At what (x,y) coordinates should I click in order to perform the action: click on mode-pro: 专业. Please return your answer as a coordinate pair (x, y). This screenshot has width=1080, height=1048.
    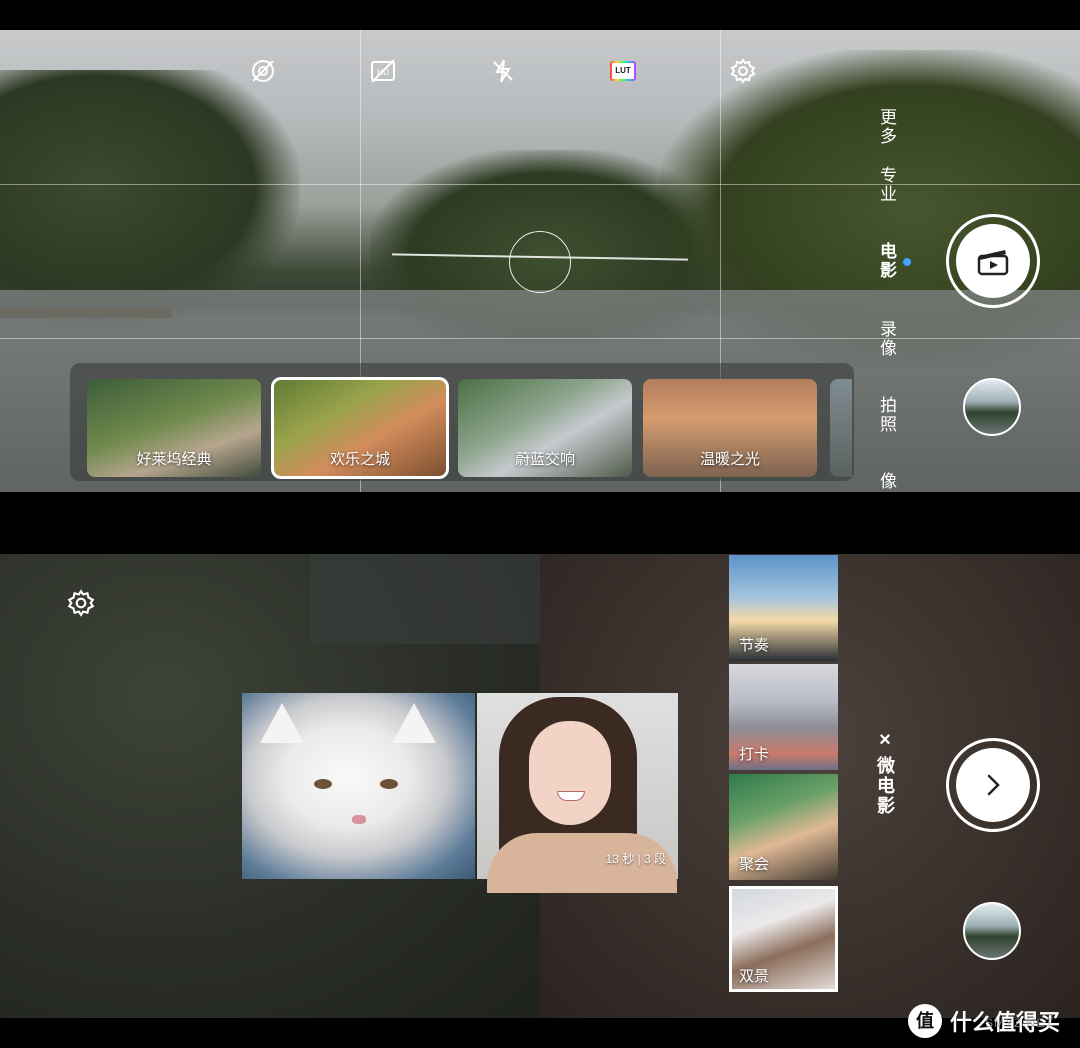
    Looking at the image, I should click on (886, 185).